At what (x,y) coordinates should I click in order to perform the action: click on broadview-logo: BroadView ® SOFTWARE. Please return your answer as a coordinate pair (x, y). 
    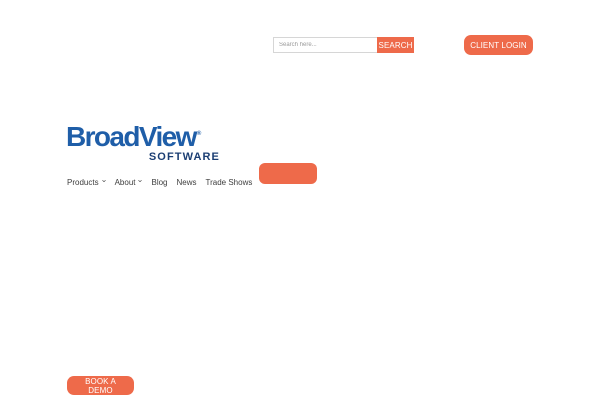
    Looking at the image, I should click on (146, 143).